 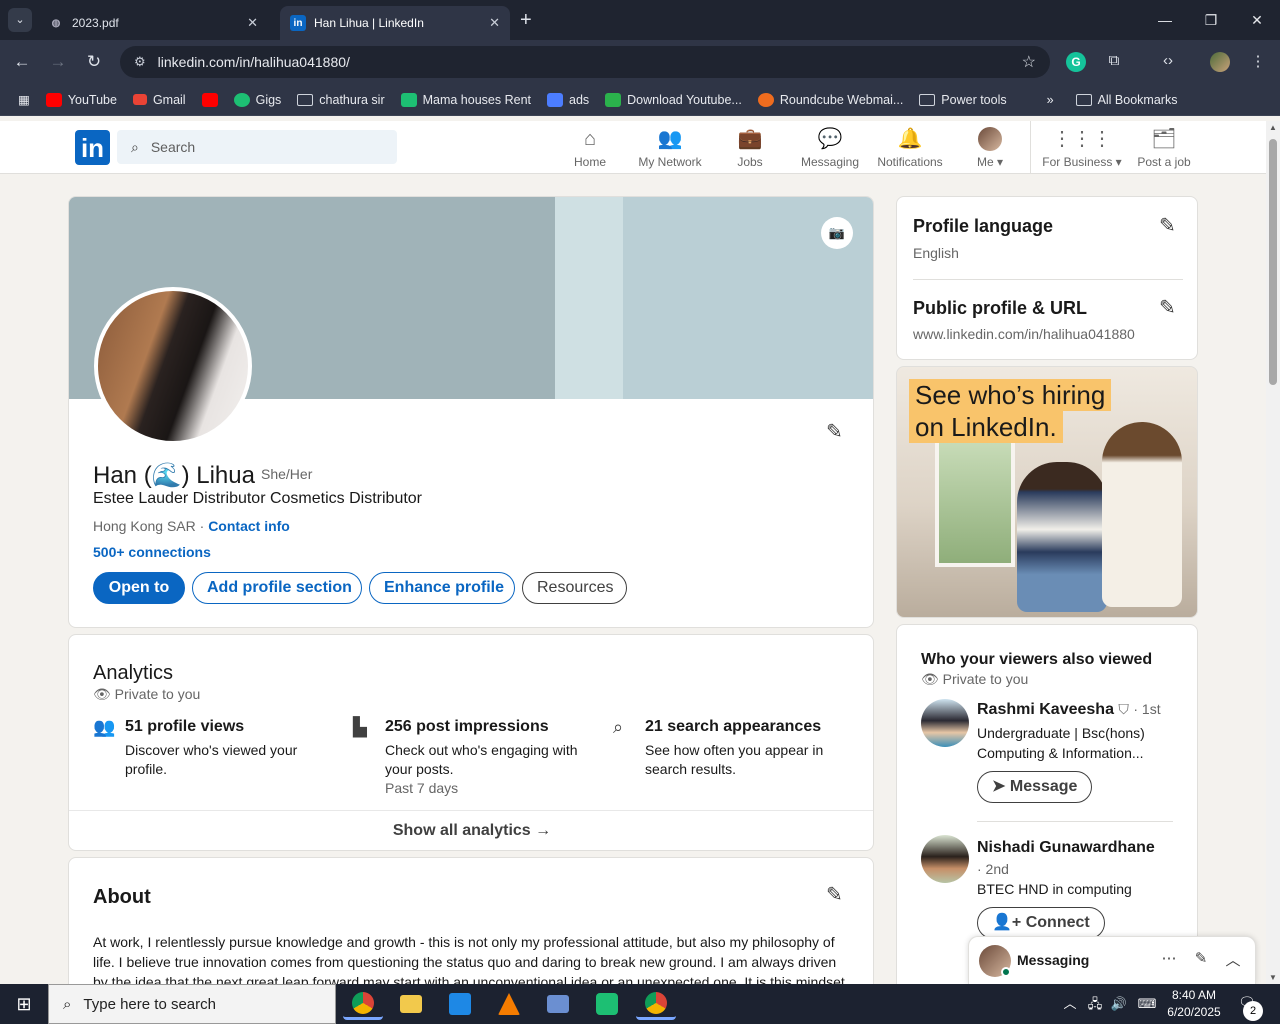 I want to click on scroll-up-icon: ▲, so click(x=1273, y=127).